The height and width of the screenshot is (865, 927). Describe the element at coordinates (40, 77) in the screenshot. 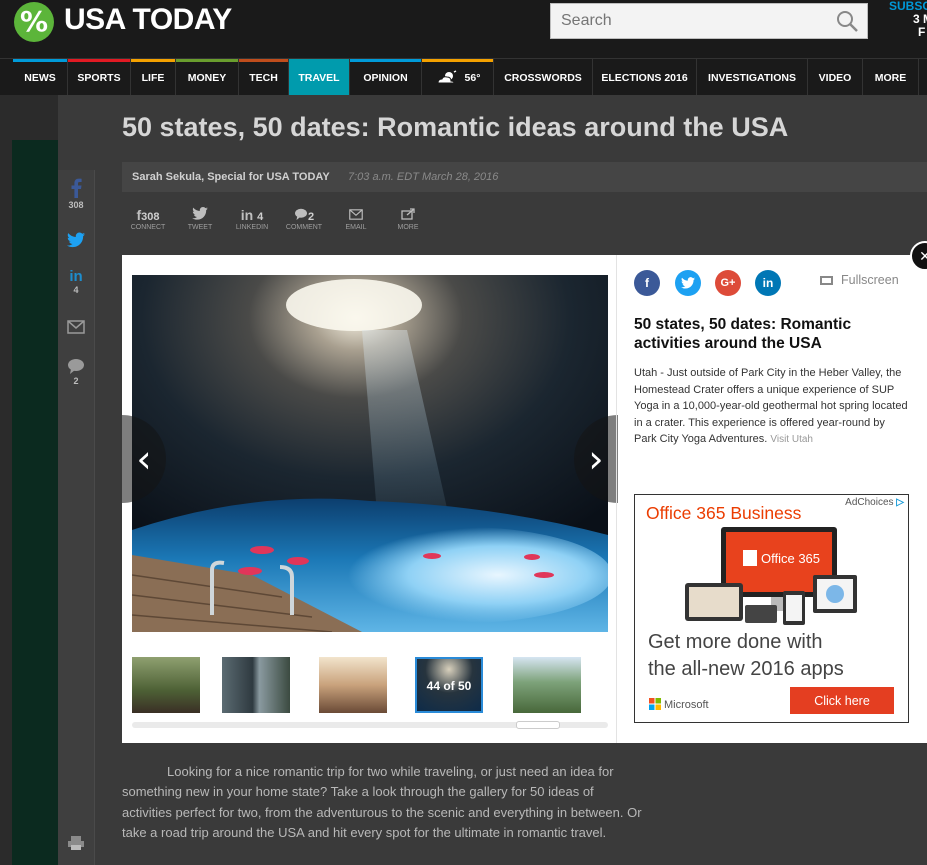

I see `nav-news: NEWS` at that location.